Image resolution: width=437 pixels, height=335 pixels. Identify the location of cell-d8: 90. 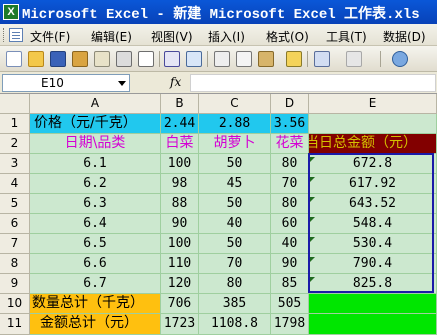
(290, 264).